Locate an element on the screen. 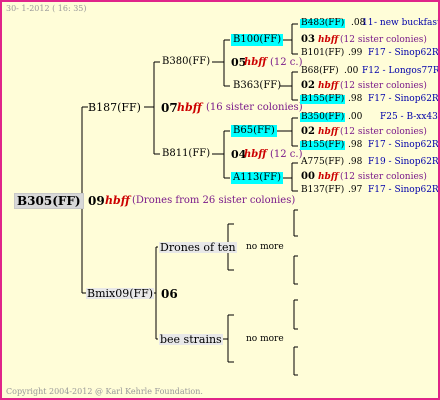 The width and height of the screenshot is (440, 400). r5-mark: 02 is located at coordinates (308, 85).